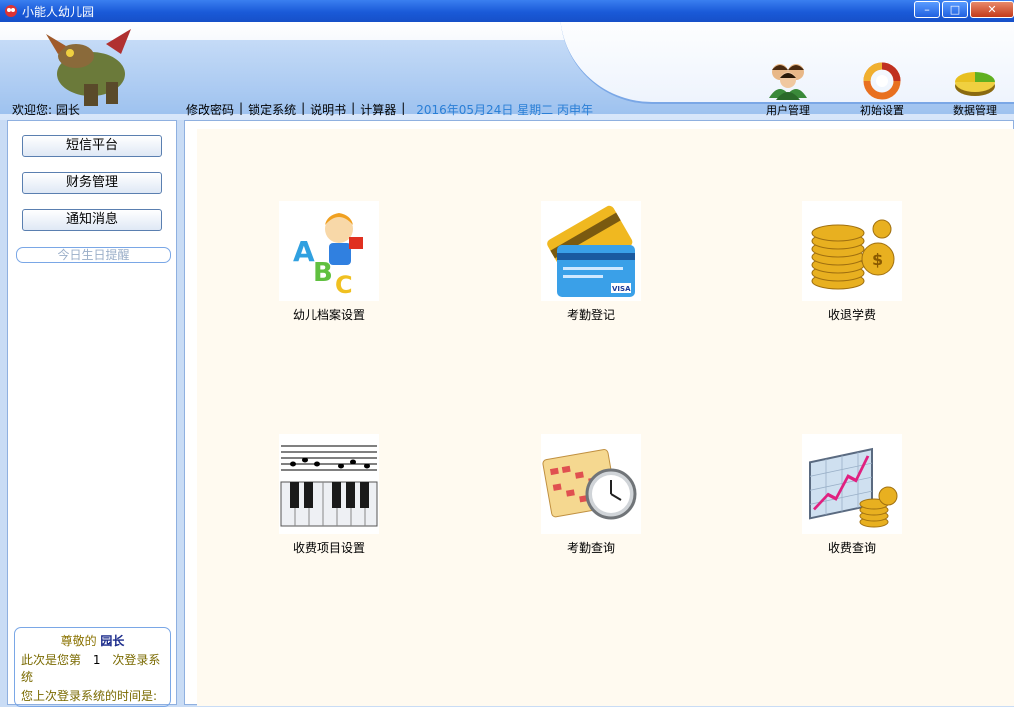  Describe the element at coordinates (882, 81) in the screenshot. I see `settings-ring-icon` at that location.